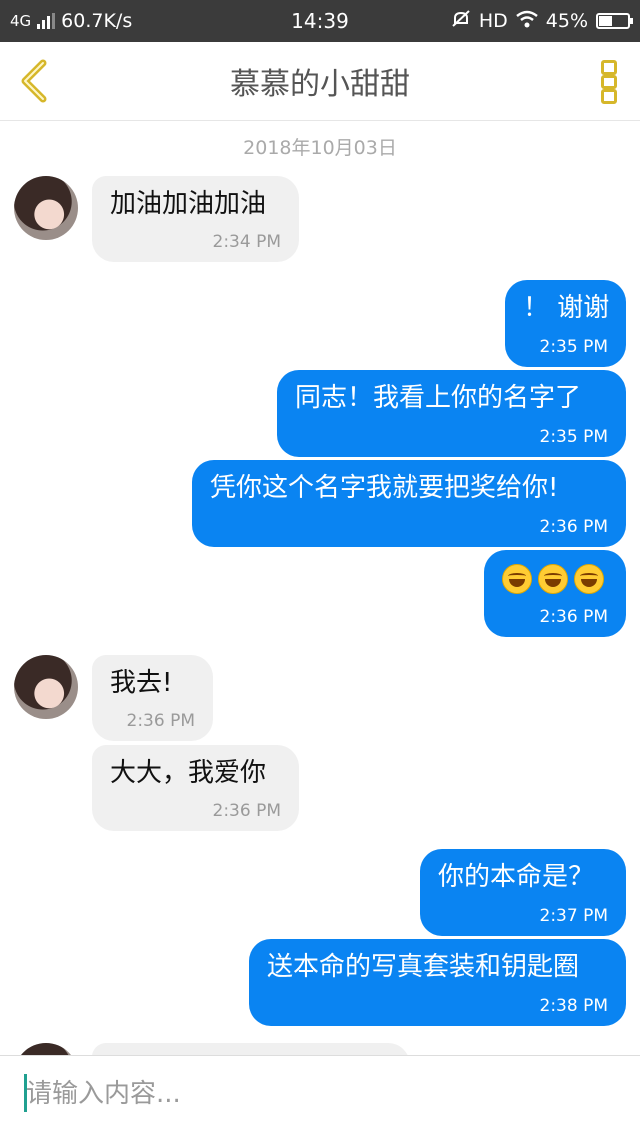 The image size is (640, 1139). I want to click on input-bar, so click(320, 1097).